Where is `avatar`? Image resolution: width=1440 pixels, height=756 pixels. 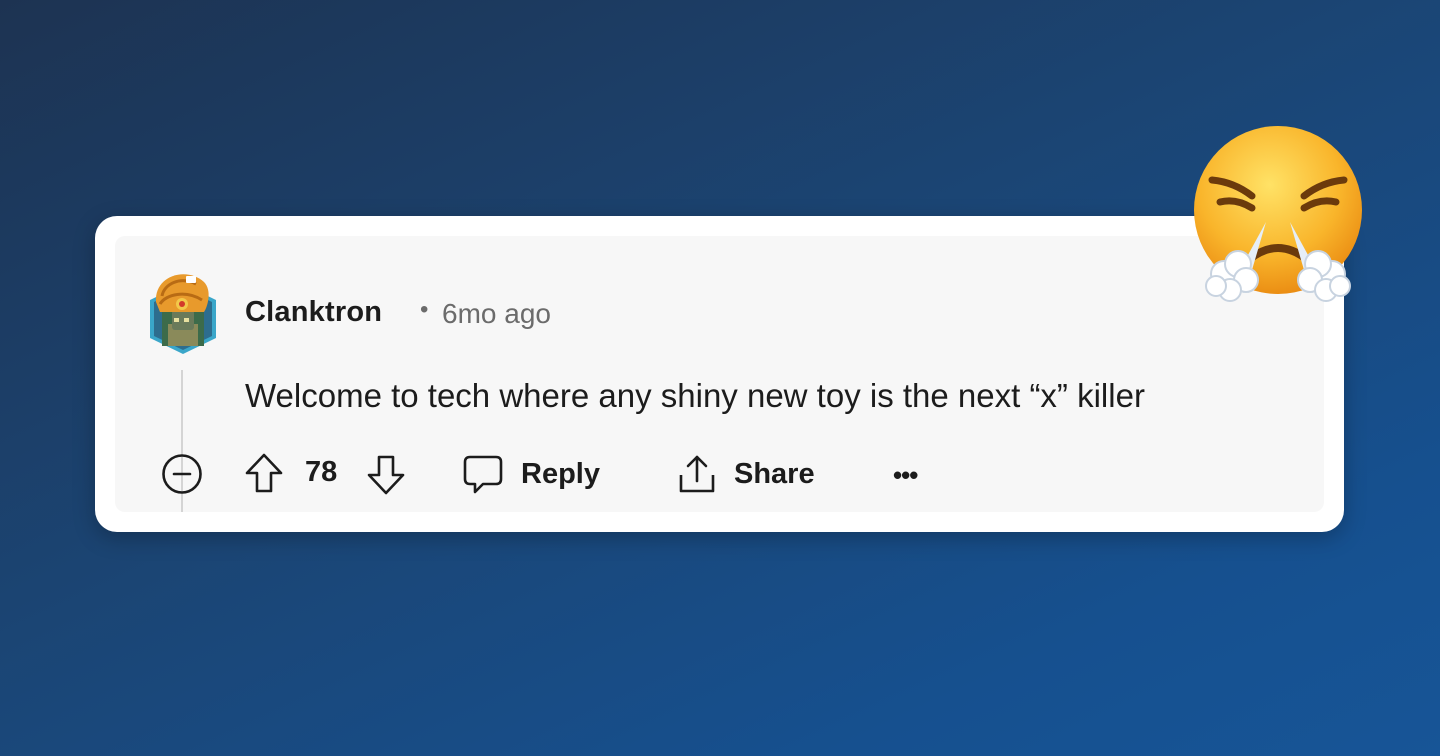 avatar is located at coordinates (183, 311).